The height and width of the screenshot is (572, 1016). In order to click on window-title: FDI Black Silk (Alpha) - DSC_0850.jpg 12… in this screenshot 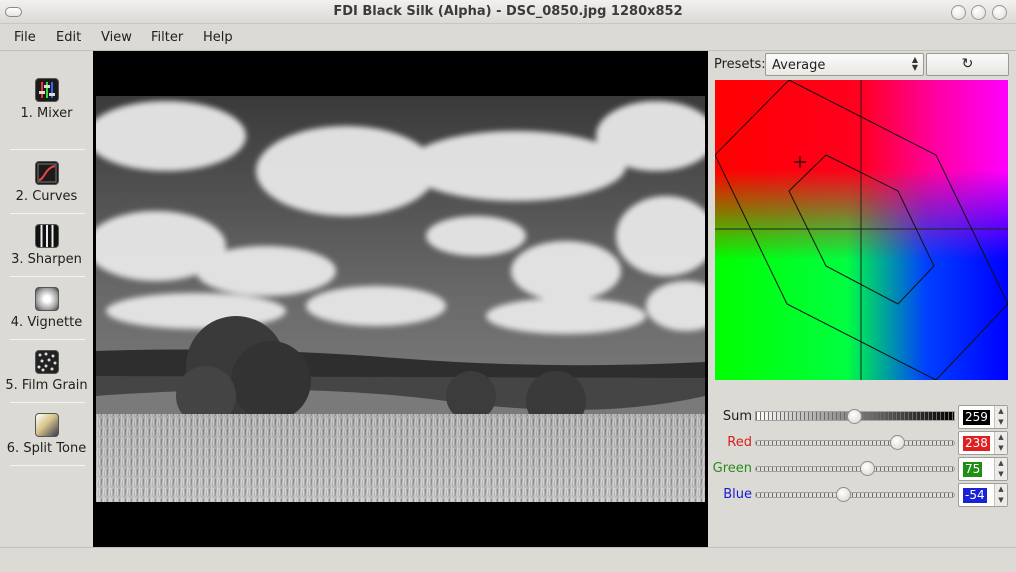, I will do `click(508, 11)`.